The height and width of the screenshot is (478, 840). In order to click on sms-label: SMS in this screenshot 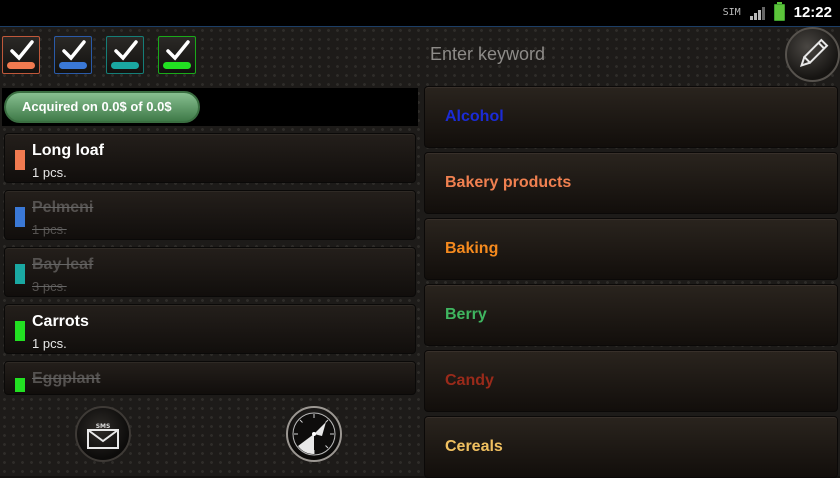, I will do `click(103, 426)`.